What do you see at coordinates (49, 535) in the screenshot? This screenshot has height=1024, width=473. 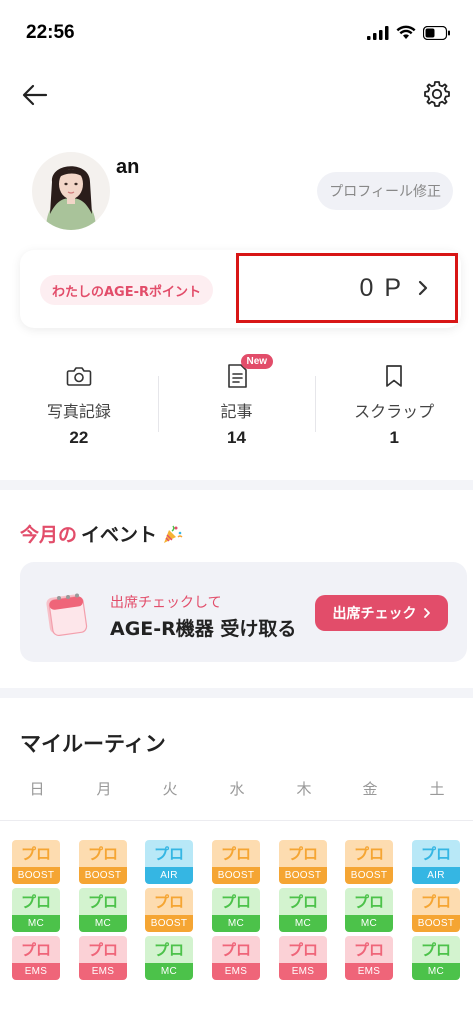 I see `event-title-accent: 今月の` at bounding box center [49, 535].